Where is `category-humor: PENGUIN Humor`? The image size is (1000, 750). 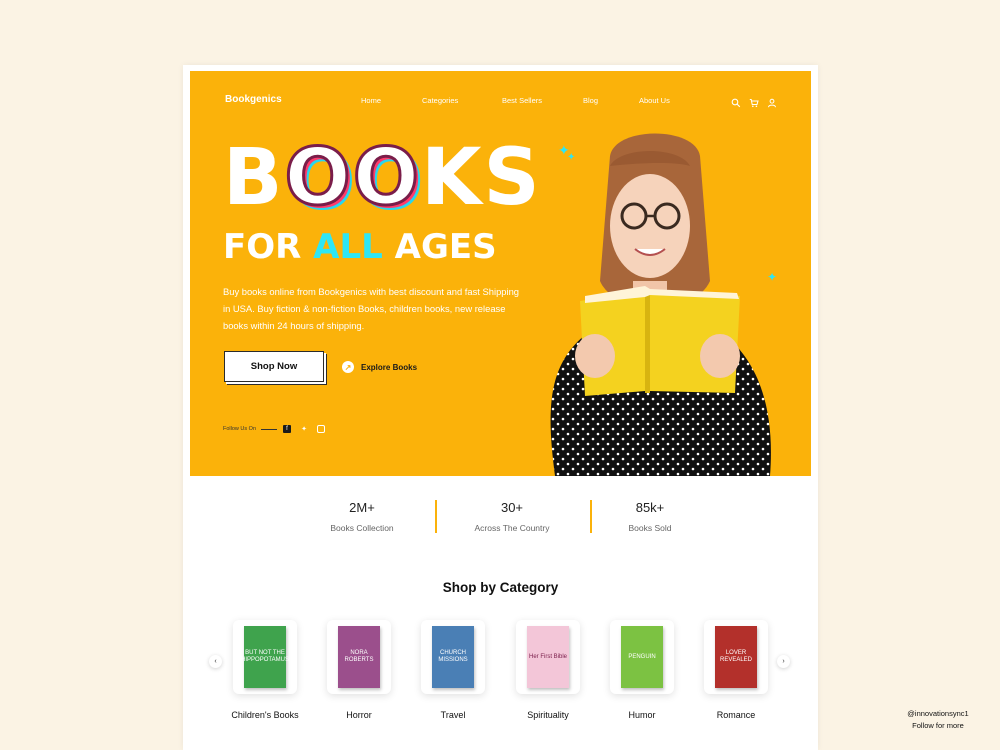 category-humor: PENGUIN Humor is located at coordinates (642, 670).